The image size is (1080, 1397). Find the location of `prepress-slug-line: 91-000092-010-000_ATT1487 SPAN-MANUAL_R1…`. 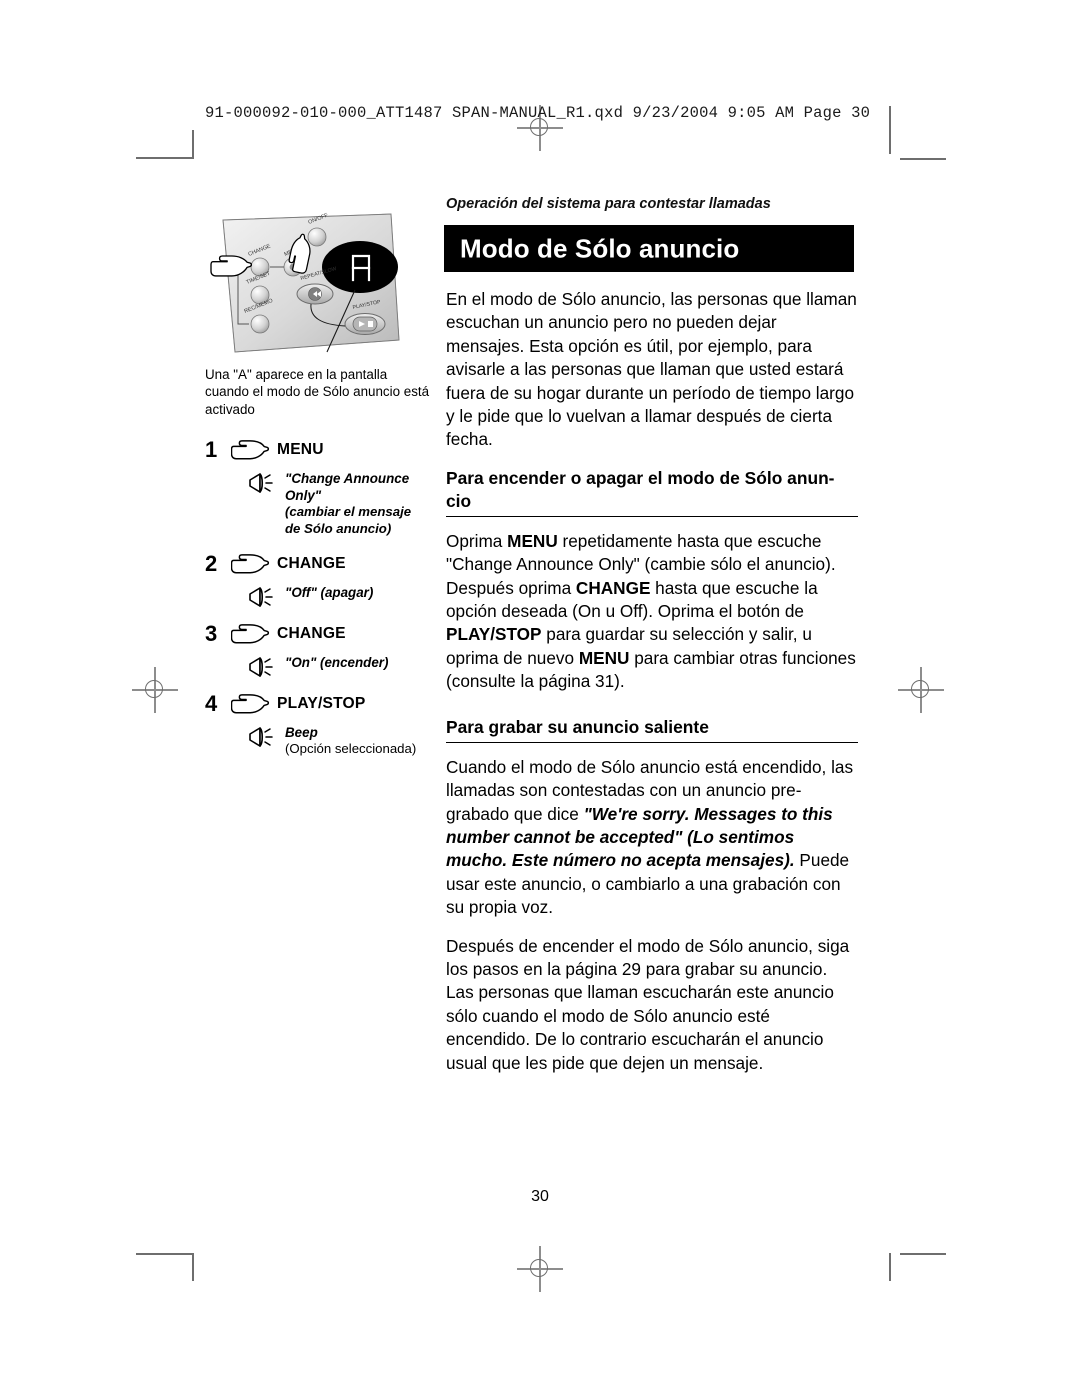

prepress-slug-line: 91-000092-010-000_ATT1487 SPAN-MANUAL_R1… is located at coordinates (538, 113).